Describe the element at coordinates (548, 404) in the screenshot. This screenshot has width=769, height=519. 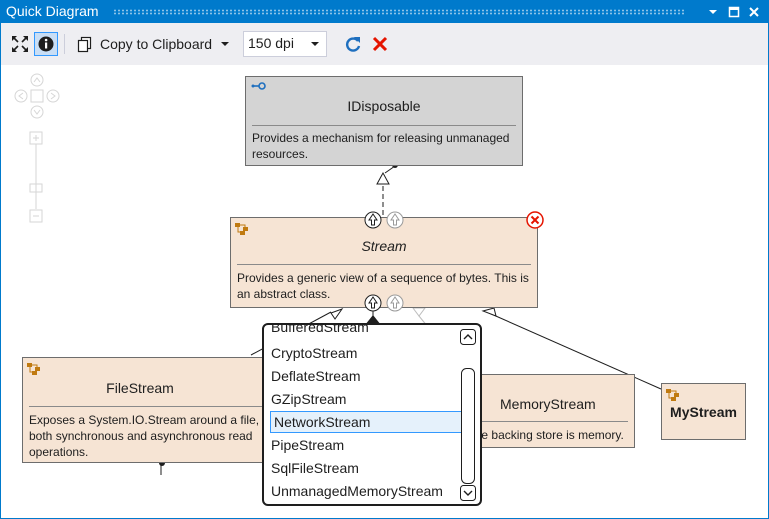
I see `memorystream-name: MemoryStream` at that location.